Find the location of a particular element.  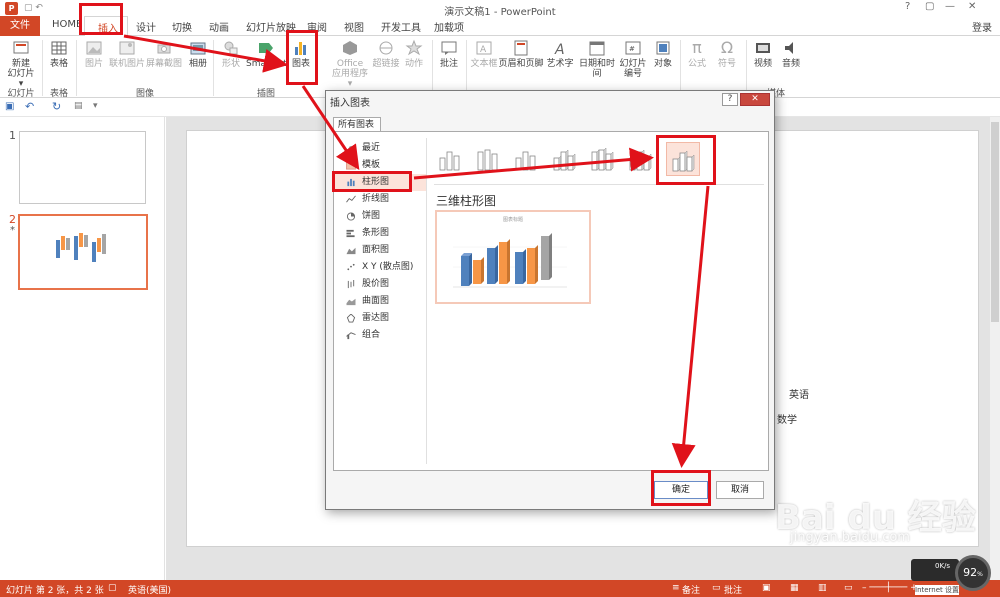

screenshot-button: 屏幕截图 is located at coordinates (164, 54).